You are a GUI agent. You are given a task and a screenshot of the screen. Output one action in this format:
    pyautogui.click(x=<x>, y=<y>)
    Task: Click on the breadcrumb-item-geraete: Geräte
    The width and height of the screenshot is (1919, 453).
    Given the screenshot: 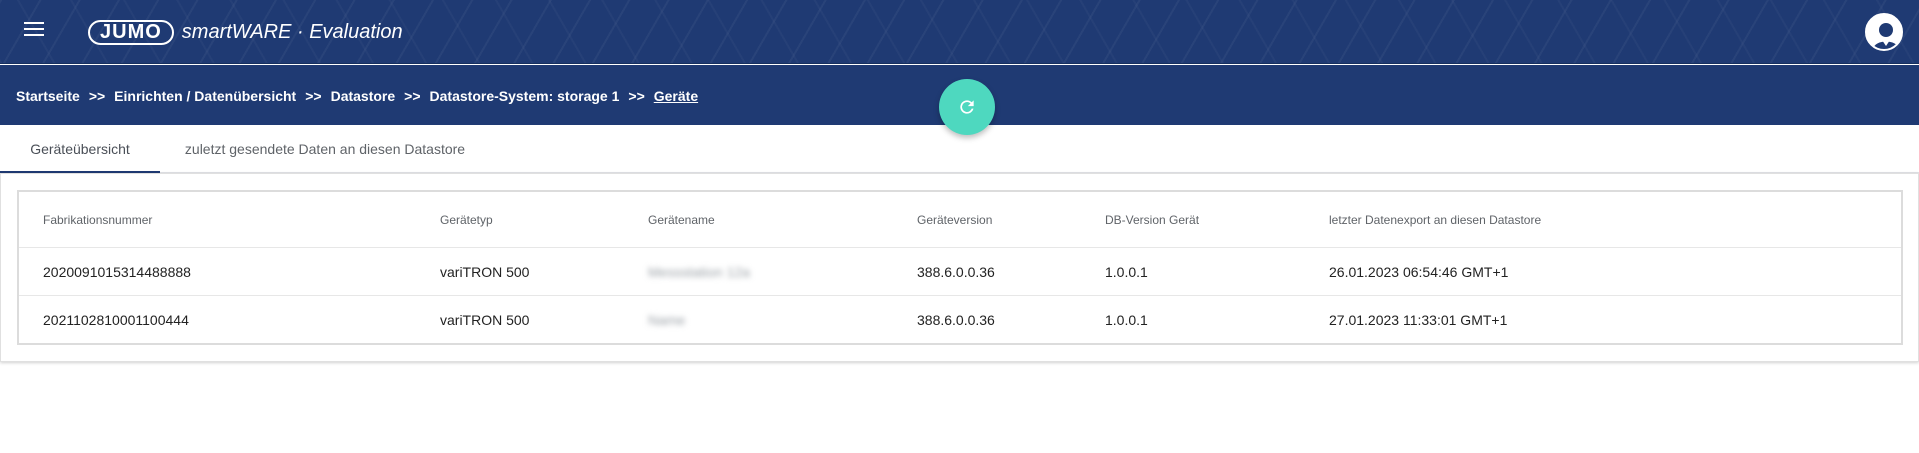 What is the action you would take?
    pyautogui.click(x=676, y=96)
    